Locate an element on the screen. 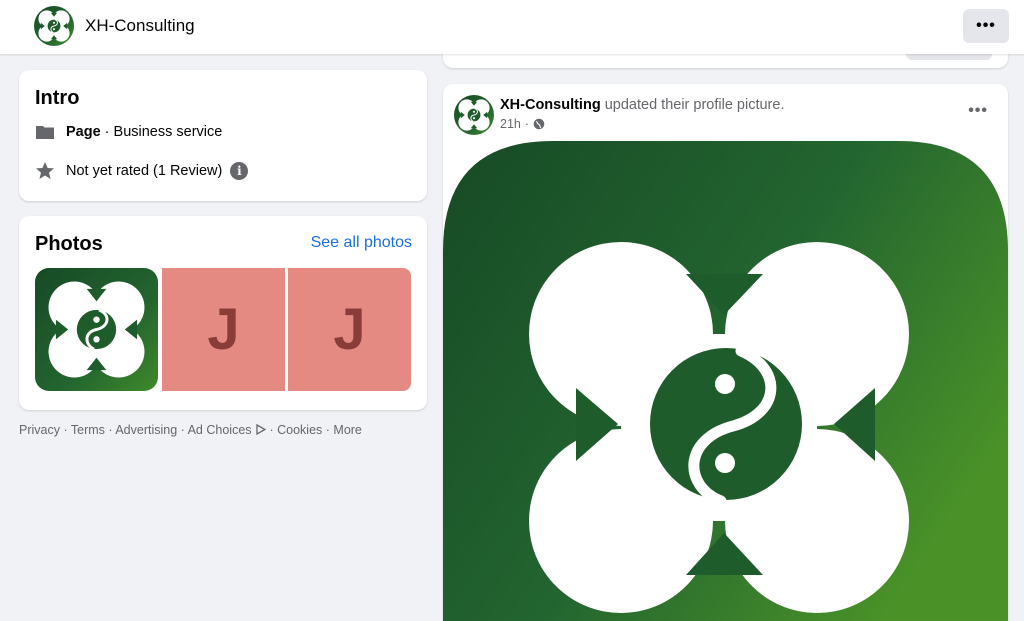  photo-thumbnail-logo is located at coordinates (96, 329).